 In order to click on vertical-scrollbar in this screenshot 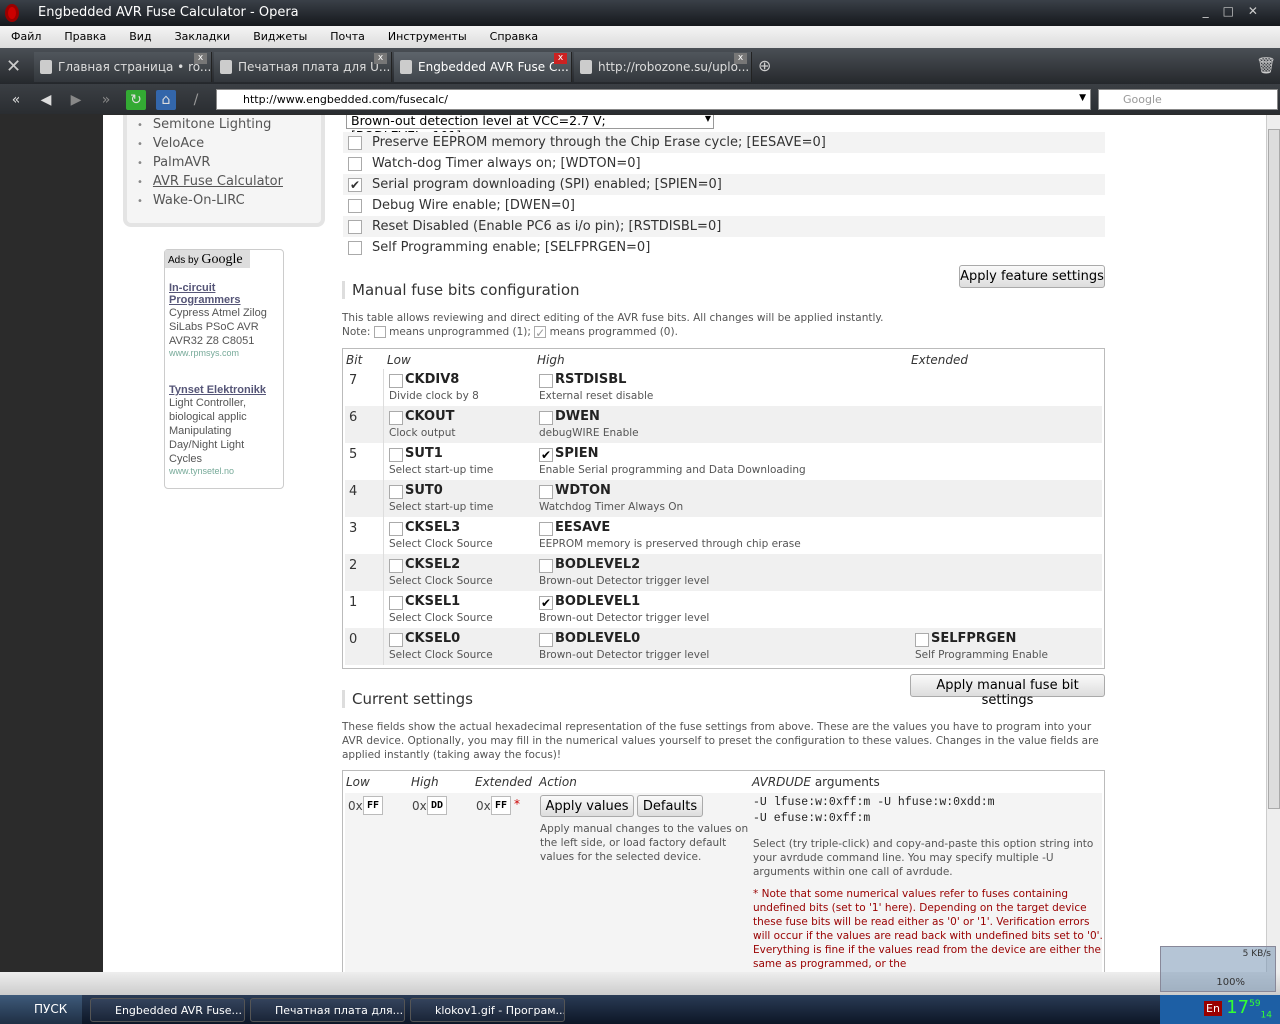, I will do `click(1273, 543)`.